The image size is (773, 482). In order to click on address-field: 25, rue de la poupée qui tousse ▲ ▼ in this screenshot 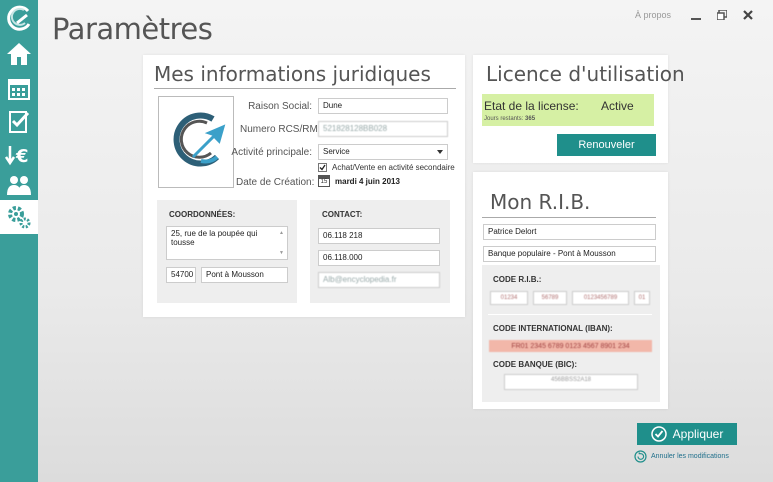, I will do `click(227, 243)`.